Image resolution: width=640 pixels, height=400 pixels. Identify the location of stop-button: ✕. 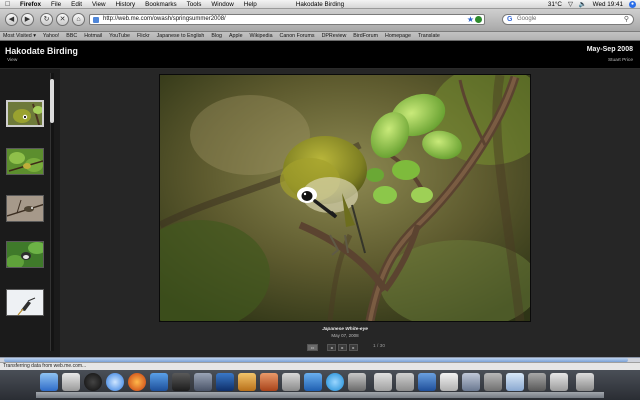
(62, 19).